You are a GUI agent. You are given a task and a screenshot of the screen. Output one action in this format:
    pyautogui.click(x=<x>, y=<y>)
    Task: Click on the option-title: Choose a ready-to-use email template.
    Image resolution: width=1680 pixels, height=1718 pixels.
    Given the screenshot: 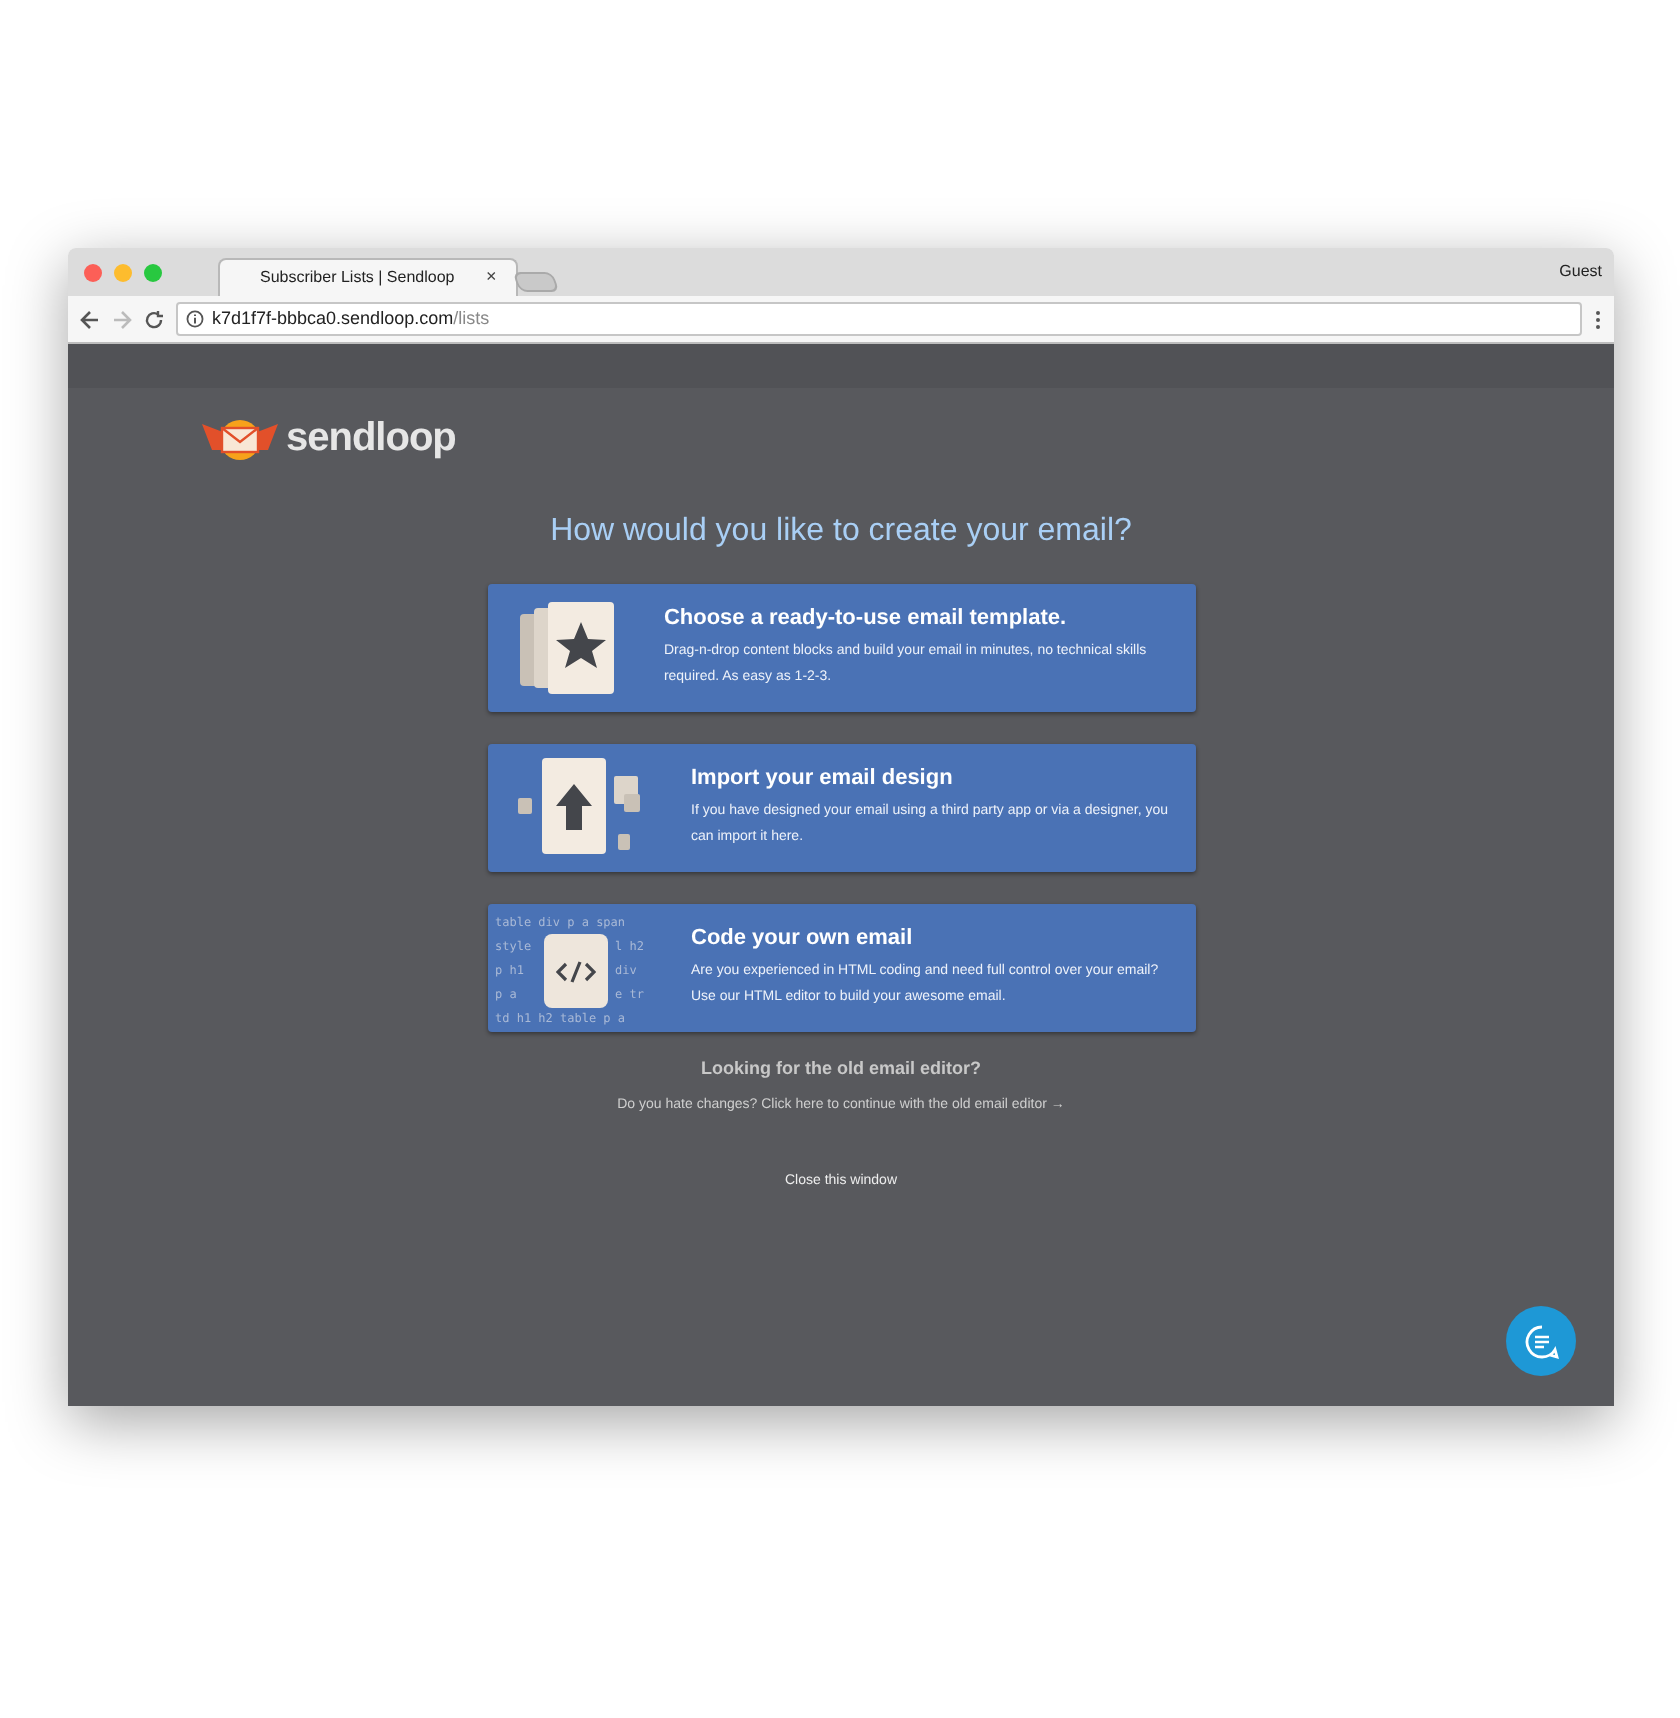 What is the action you would take?
    pyautogui.click(x=866, y=619)
    